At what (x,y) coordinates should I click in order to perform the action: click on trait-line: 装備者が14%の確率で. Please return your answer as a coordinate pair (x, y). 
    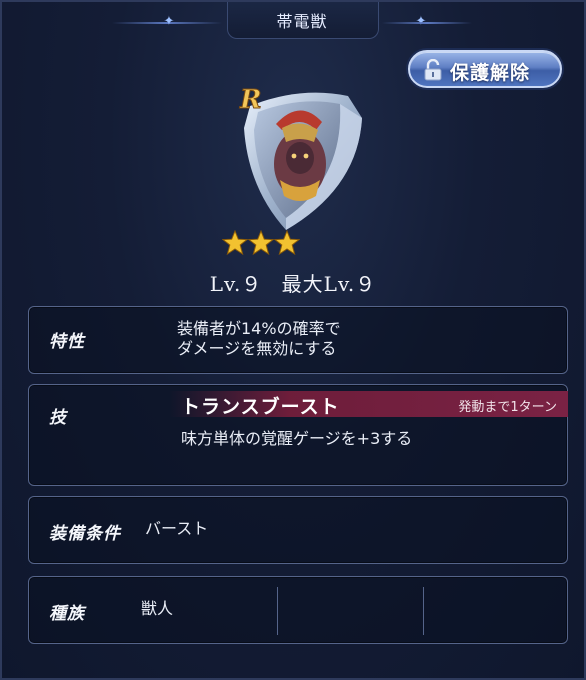
    Looking at the image, I should click on (259, 328).